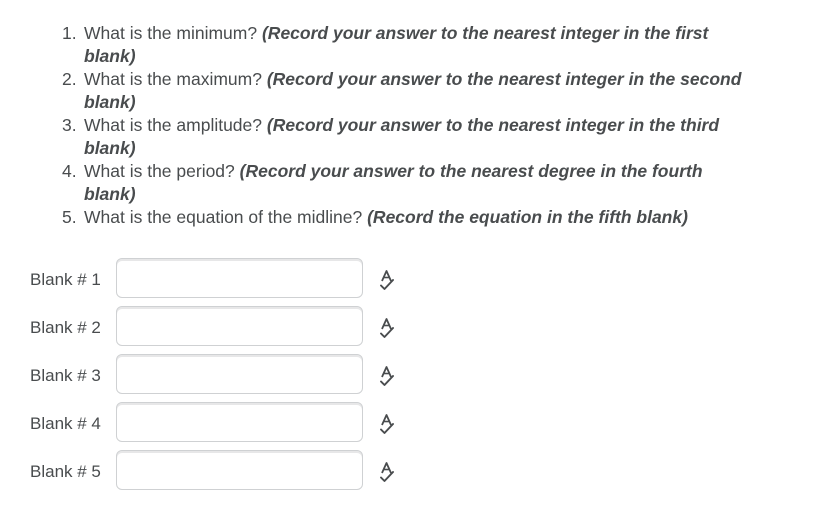  Describe the element at coordinates (69, 171) in the screenshot. I see `question-number: 4.` at that location.